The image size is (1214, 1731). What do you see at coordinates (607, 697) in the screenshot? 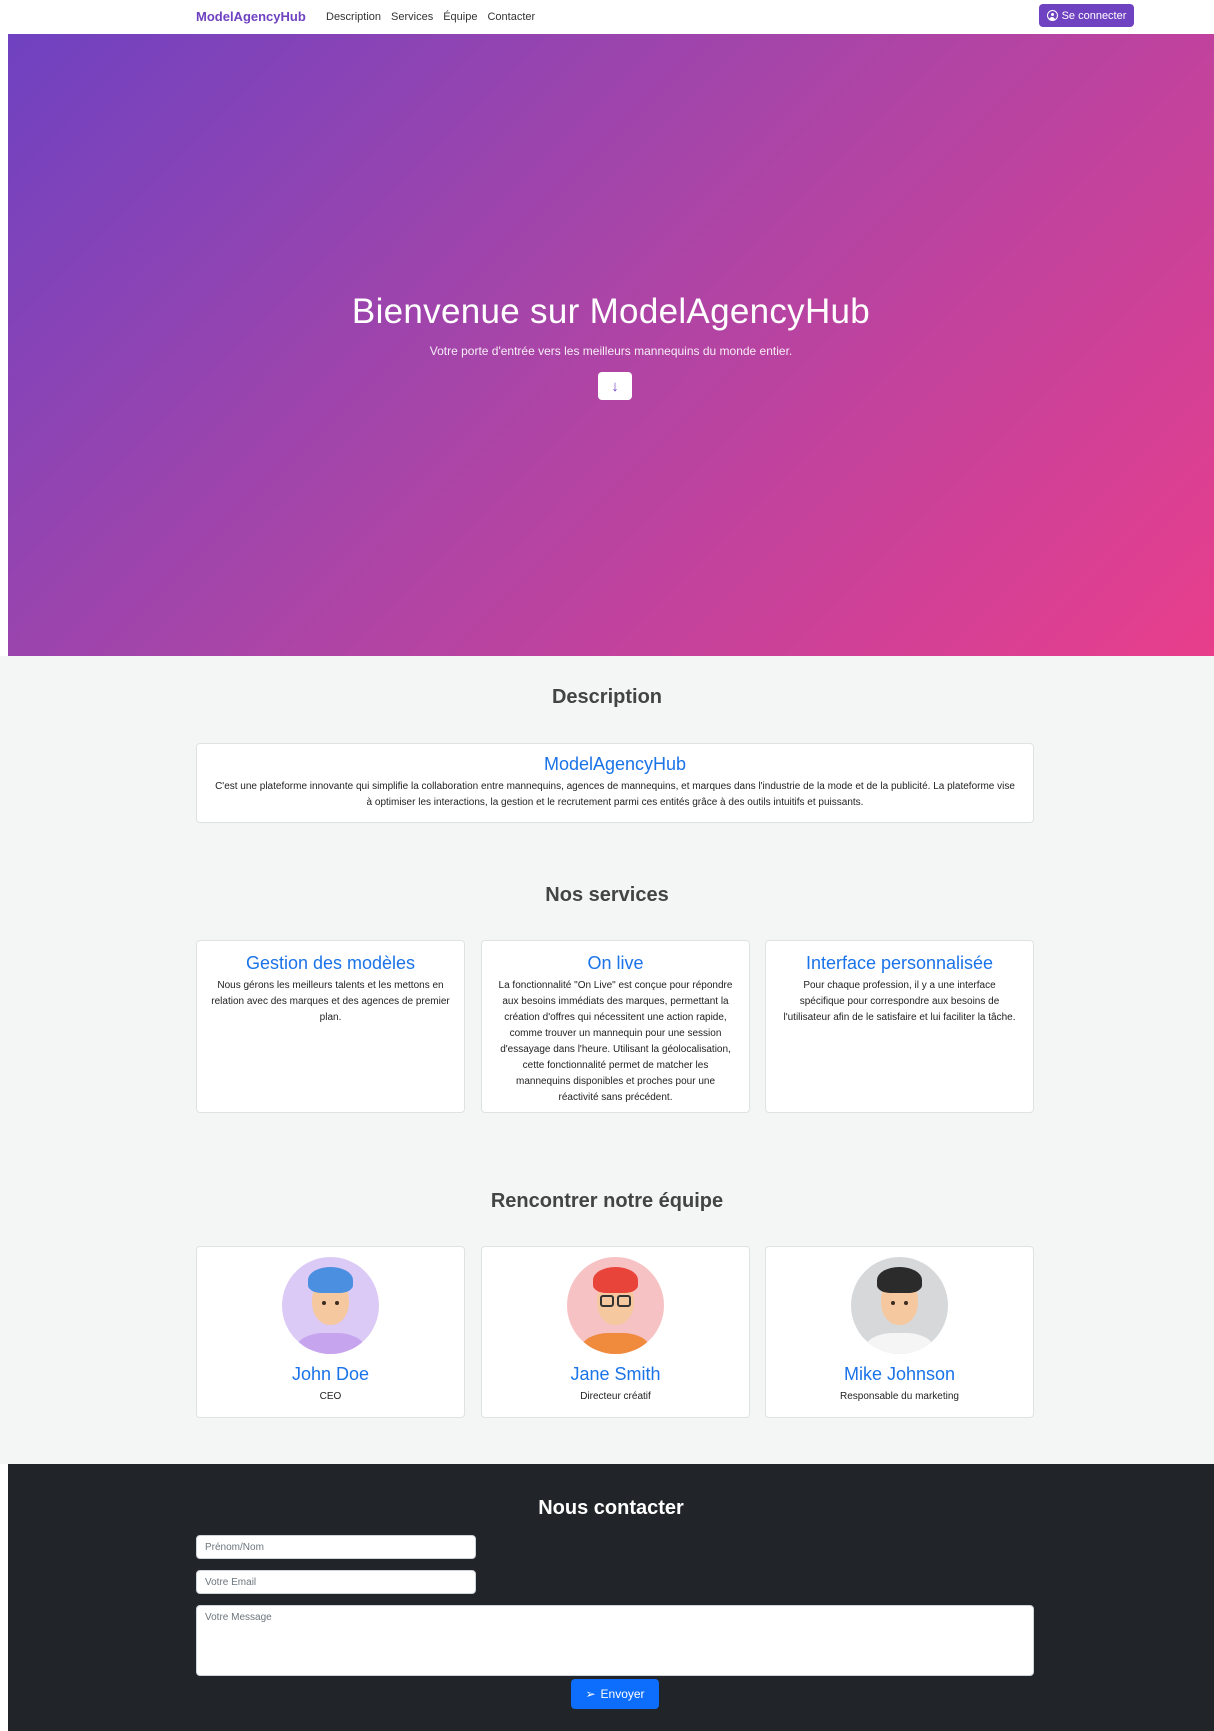
I see `description-title: Description` at bounding box center [607, 697].